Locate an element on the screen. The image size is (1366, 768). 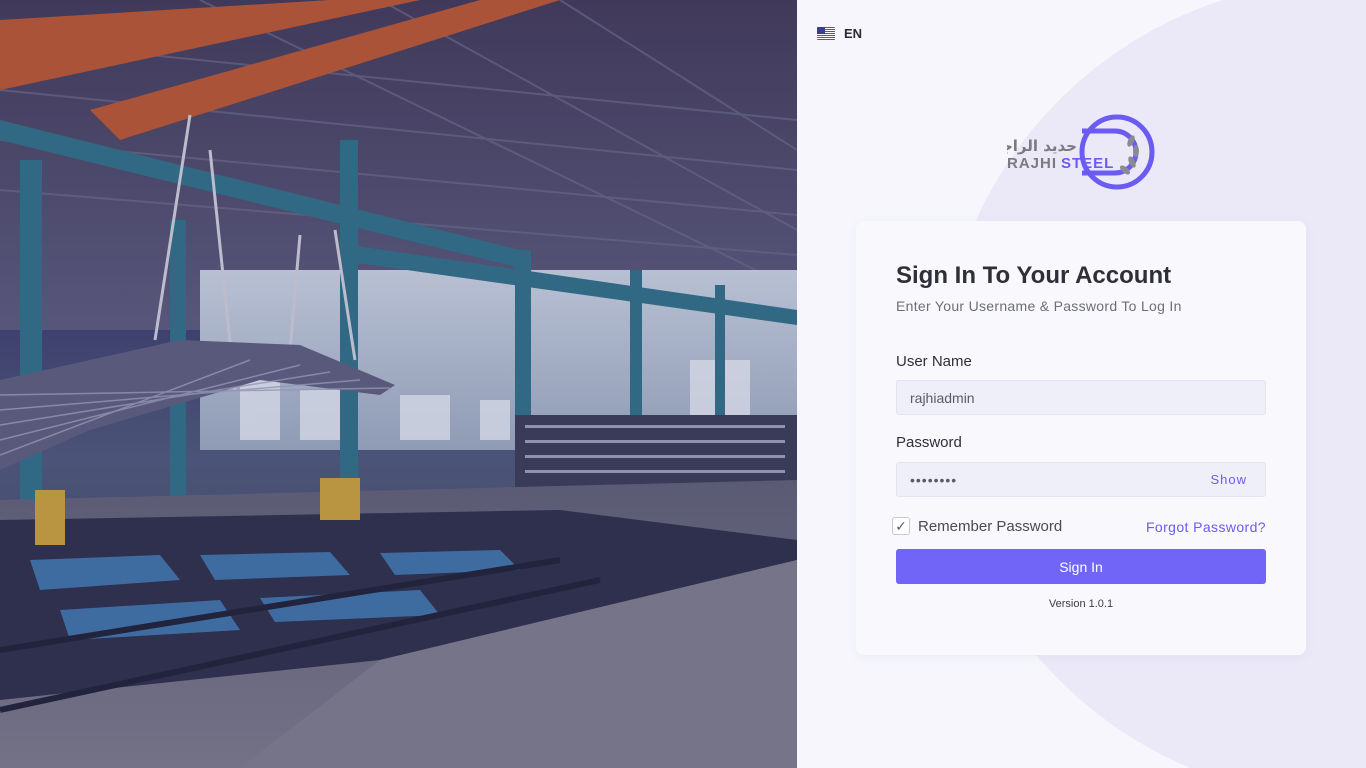
username-field: rajhiadmin is located at coordinates (1081, 397).